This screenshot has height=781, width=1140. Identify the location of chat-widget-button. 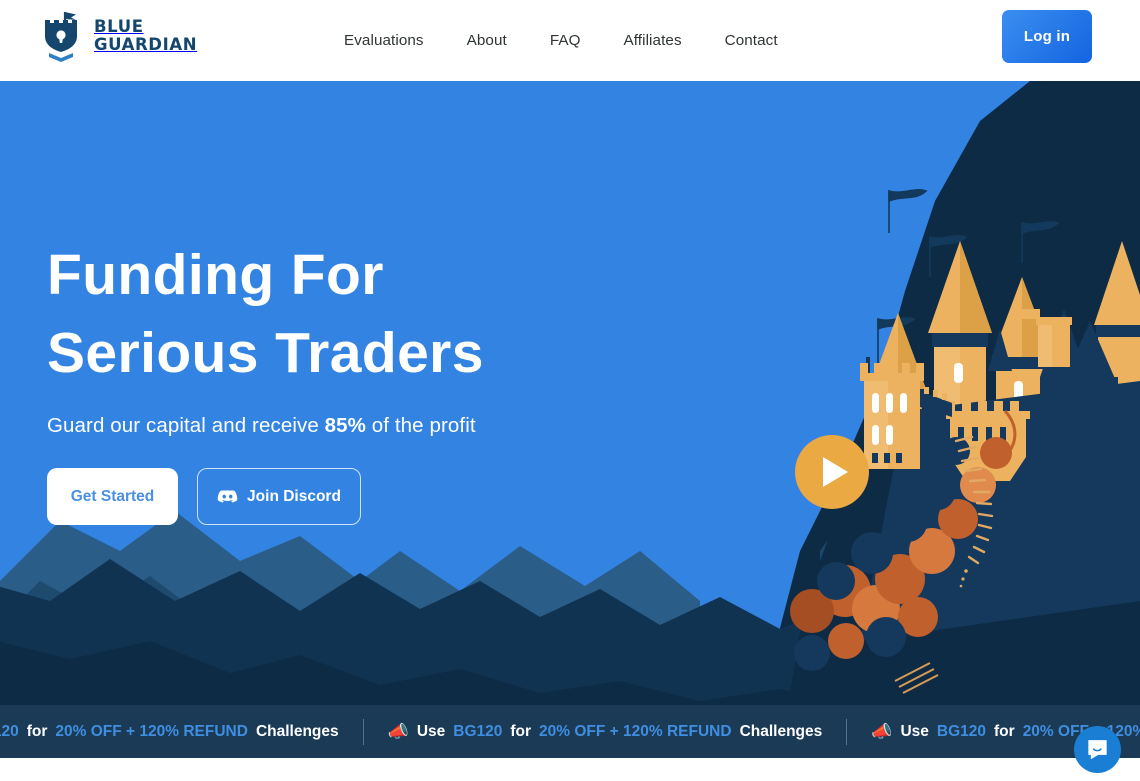
(1097, 749).